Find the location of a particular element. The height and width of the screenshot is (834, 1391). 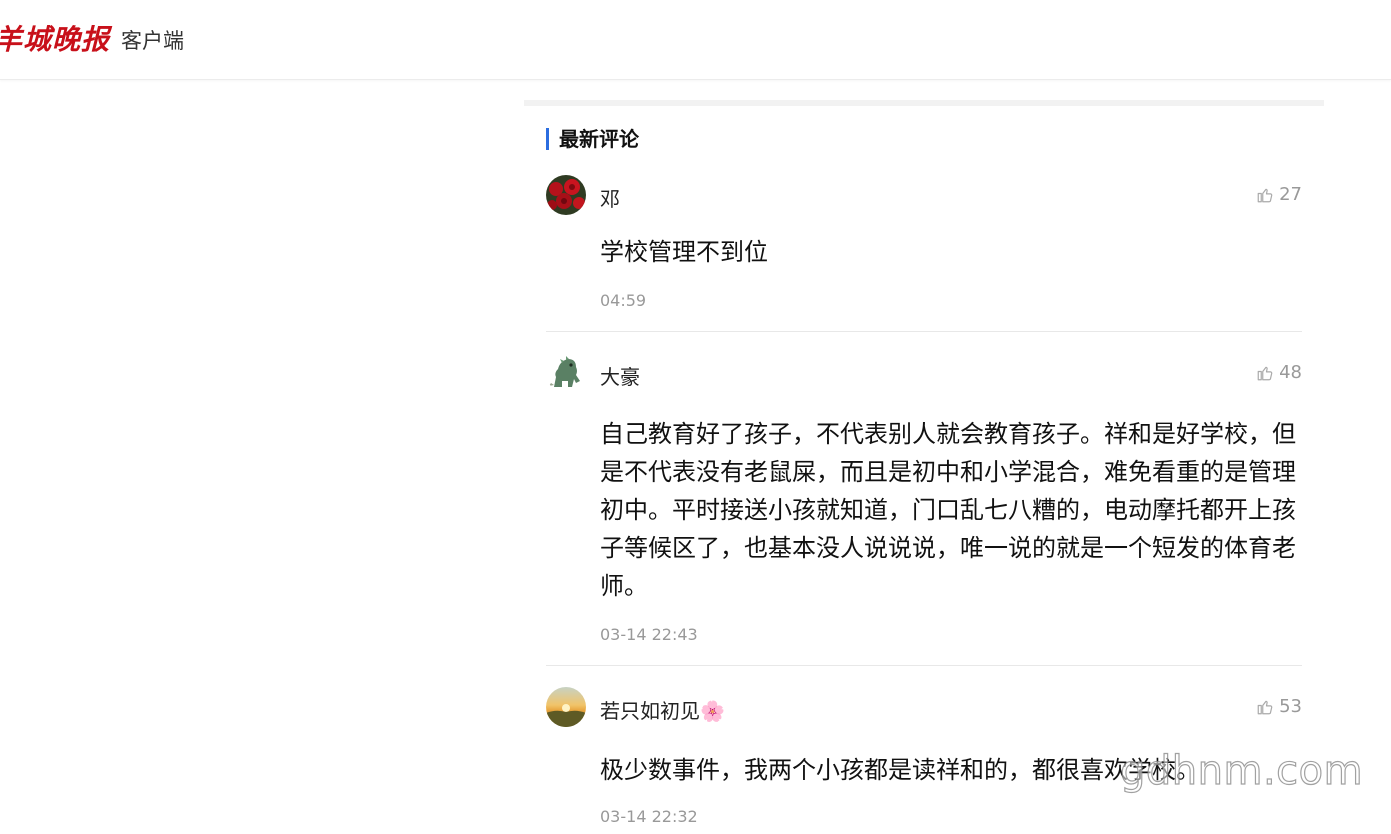

comment-username: 邓 is located at coordinates (610, 197).